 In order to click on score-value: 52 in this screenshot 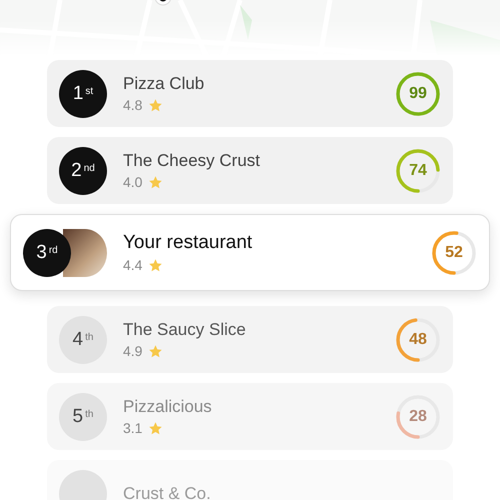, I will do `click(454, 252)`.